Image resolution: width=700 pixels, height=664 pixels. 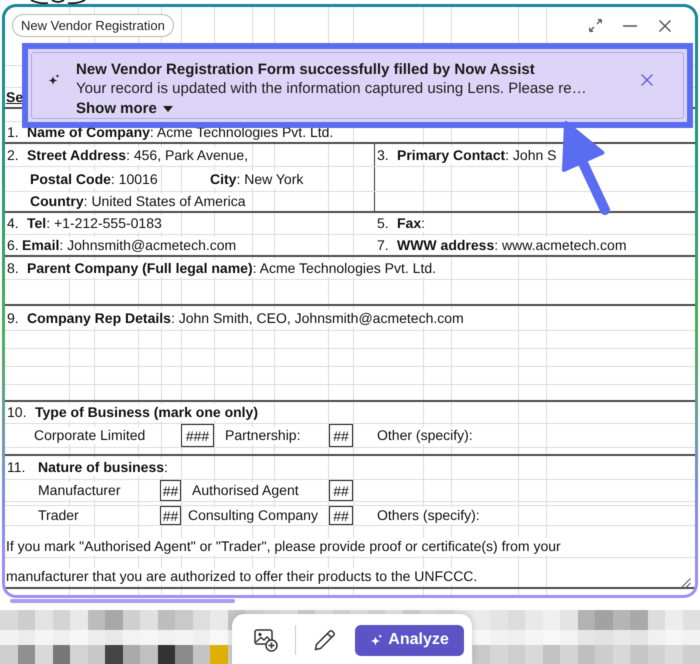 What do you see at coordinates (306, 69) in the screenshot?
I see `notification-title: New Vendor Registration Form successfully filled by Now Assist` at bounding box center [306, 69].